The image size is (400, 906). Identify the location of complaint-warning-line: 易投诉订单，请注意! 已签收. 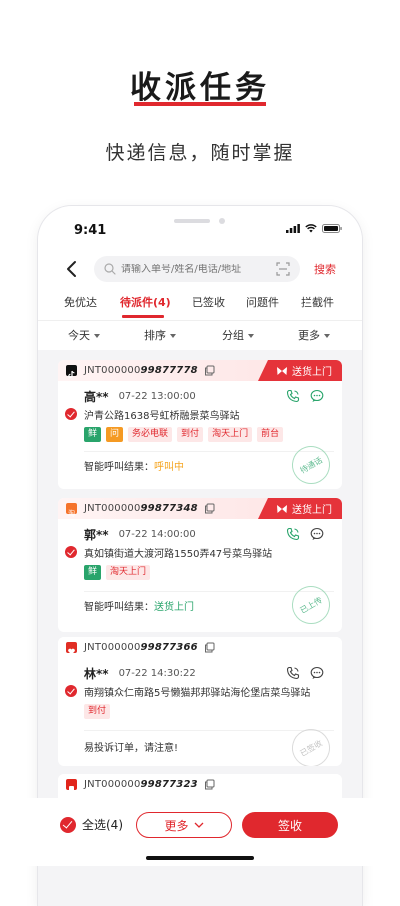
(201, 744).